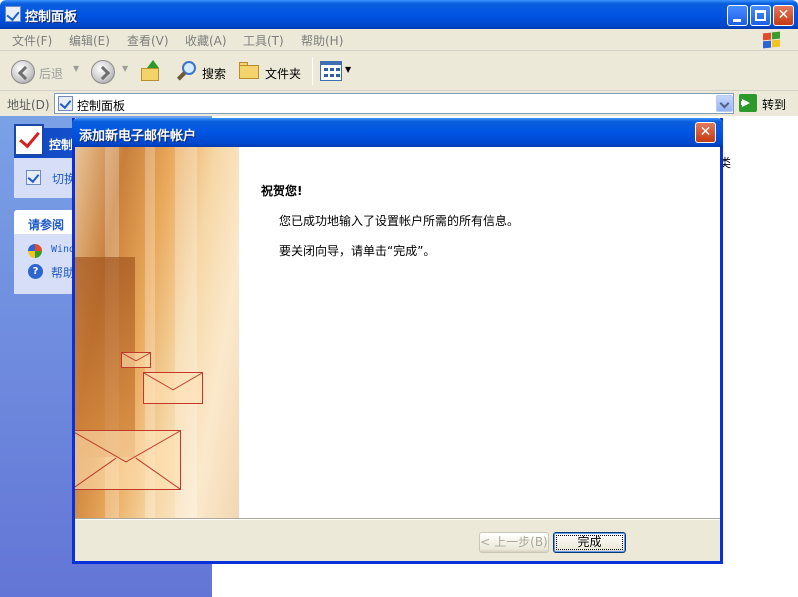 Image resolution: width=798 pixels, height=597 pixels. What do you see at coordinates (29, 140) in the screenshot?
I see `control-panel-check-icon` at bounding box center [29, 140].